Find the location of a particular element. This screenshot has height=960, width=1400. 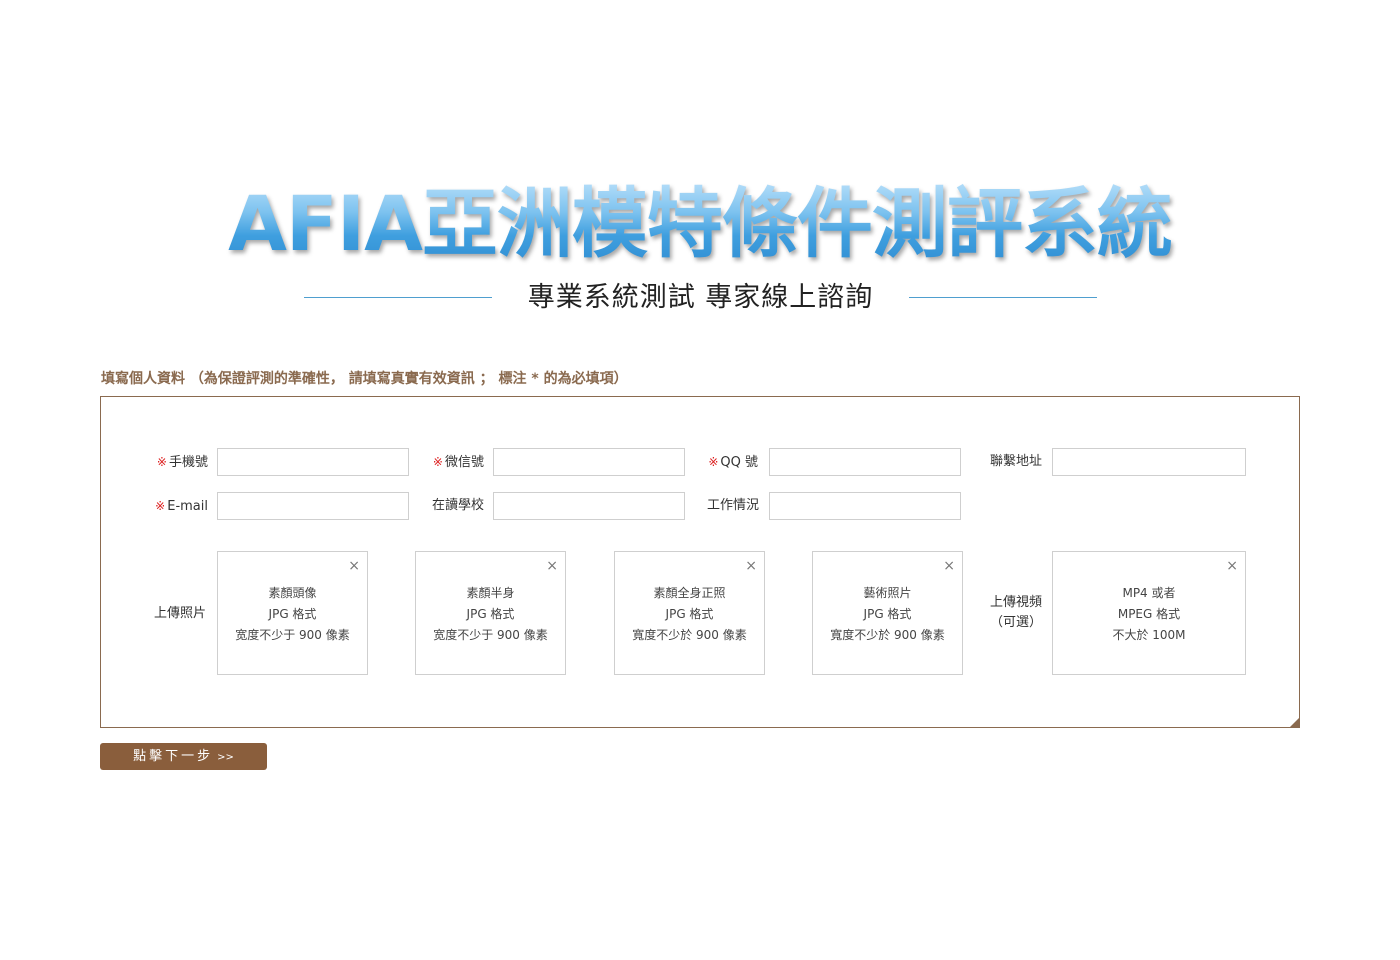

email-input is located at coordinates (313, 506).